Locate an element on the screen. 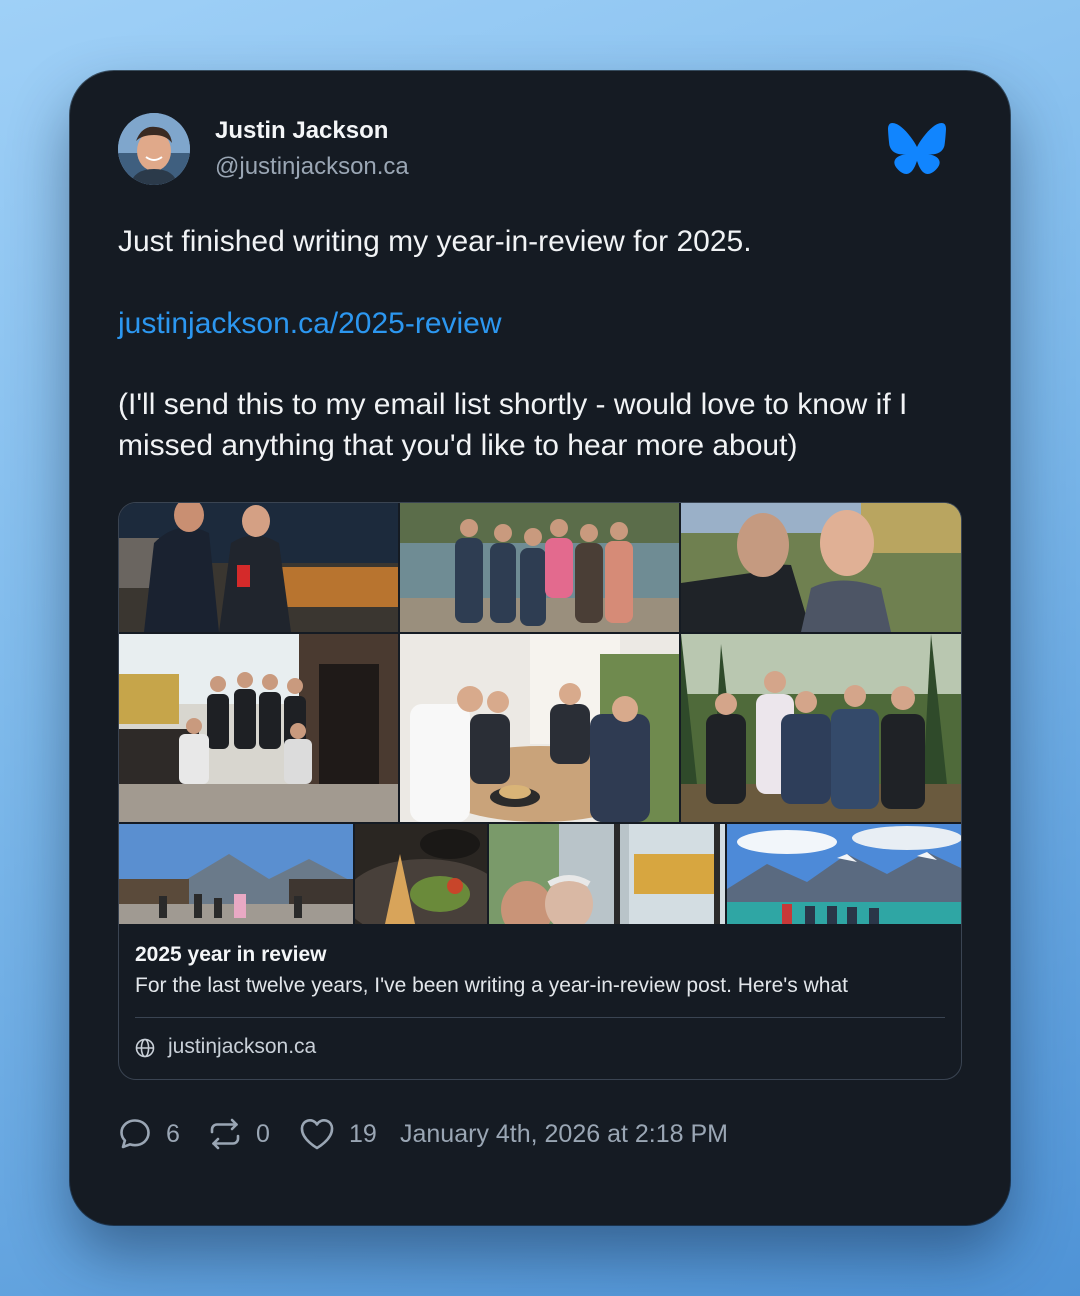  link-card-domain: justinjackson.ca is located at coordinates (242, 1046).